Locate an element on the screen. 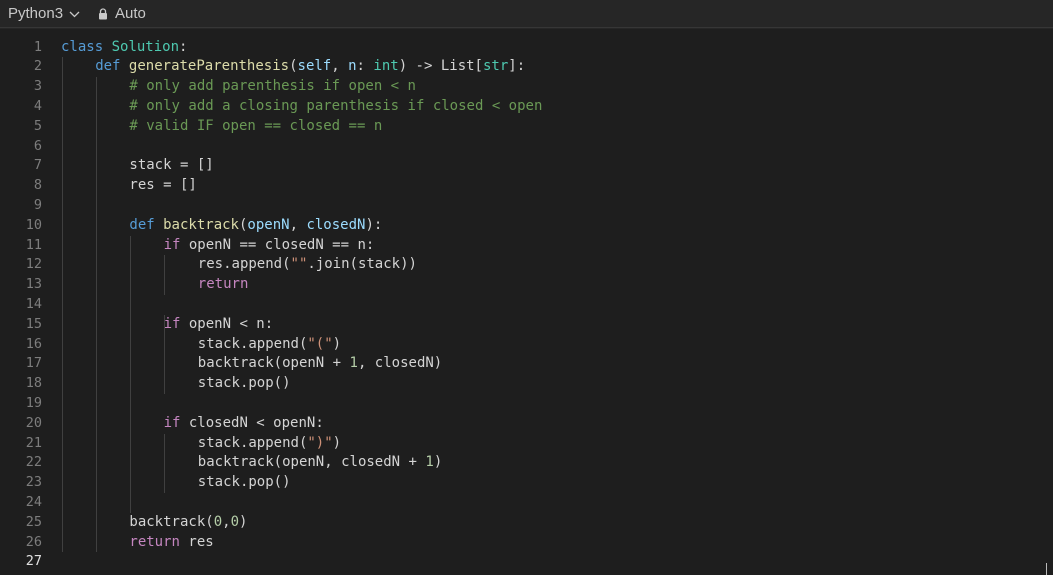  code-token: # valid IF open == closed == n is located at coordinates (256, 125).